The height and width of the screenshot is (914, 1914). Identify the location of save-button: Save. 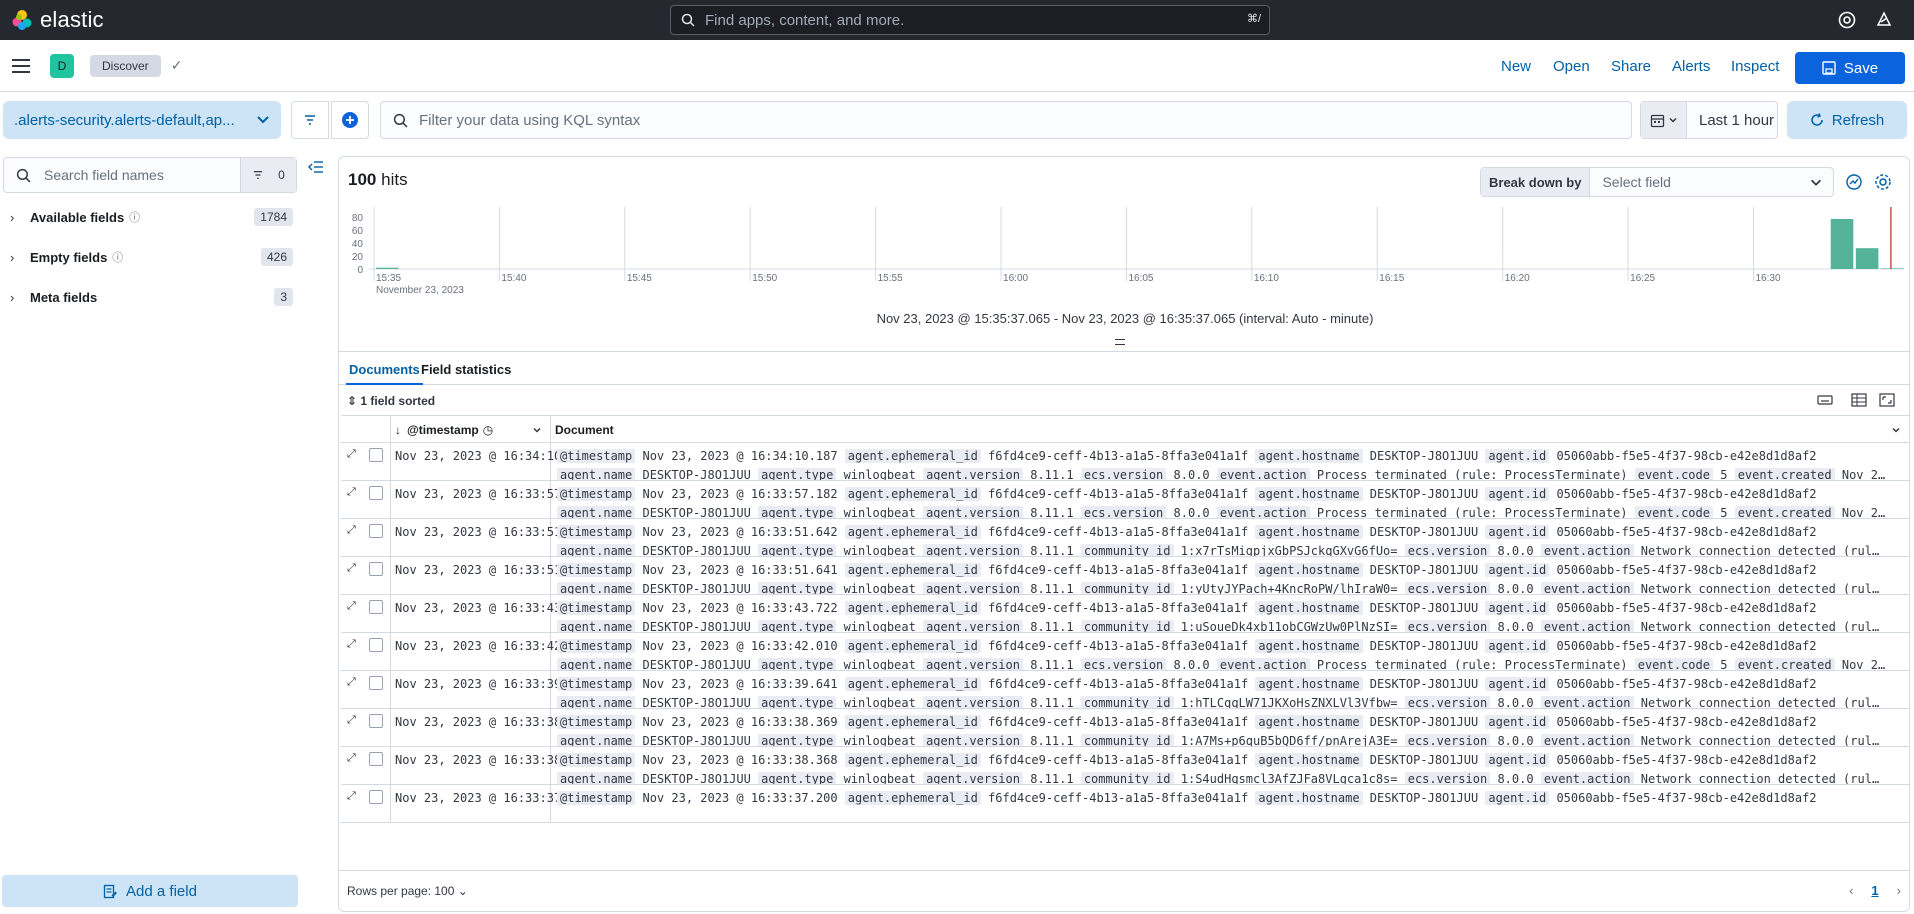
(1850, 68).